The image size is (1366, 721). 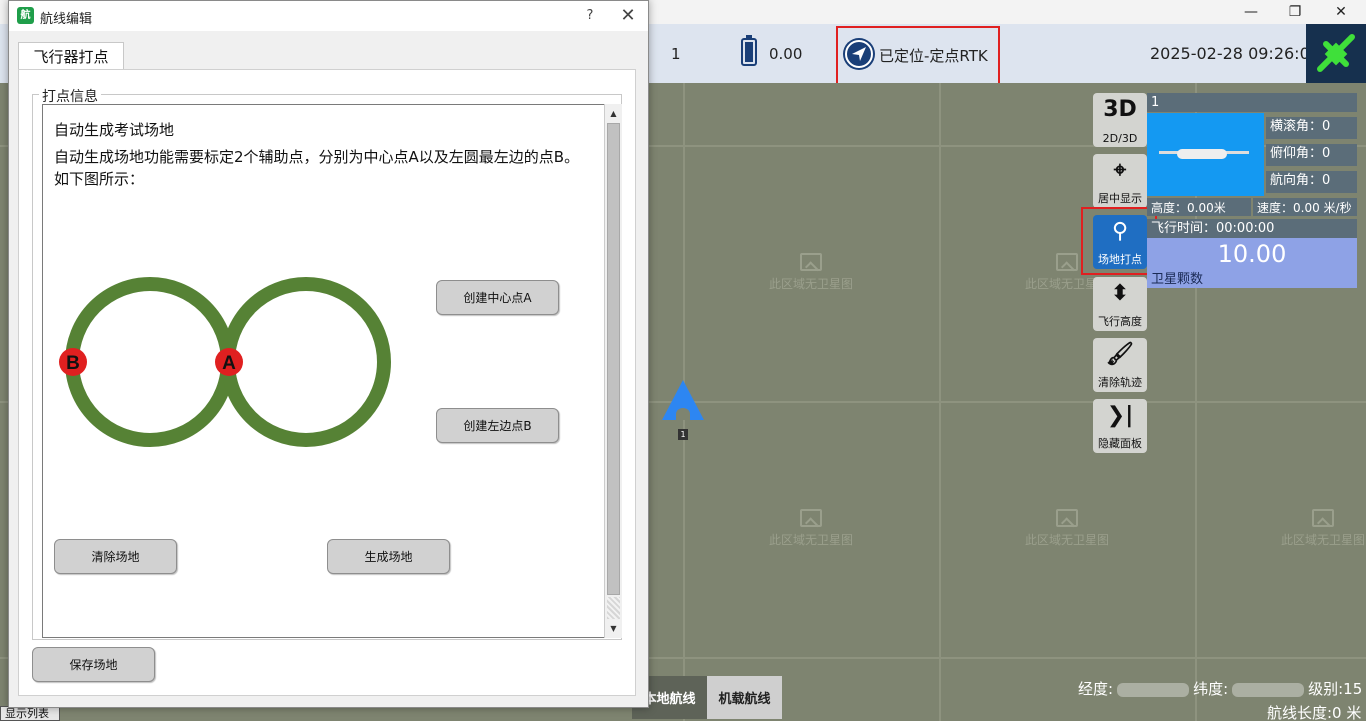 I want to click on scroll-up-icon: ▲, so click(x=613, y=113).